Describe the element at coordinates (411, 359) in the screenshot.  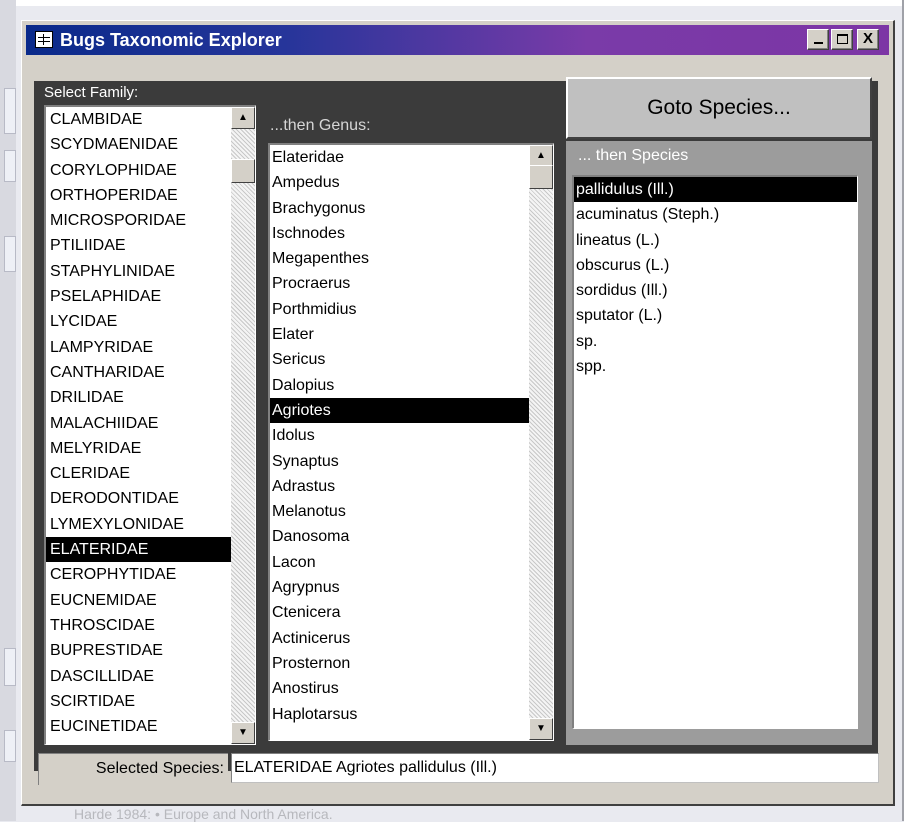
I see `genus-list-item: Sericus` at that location.